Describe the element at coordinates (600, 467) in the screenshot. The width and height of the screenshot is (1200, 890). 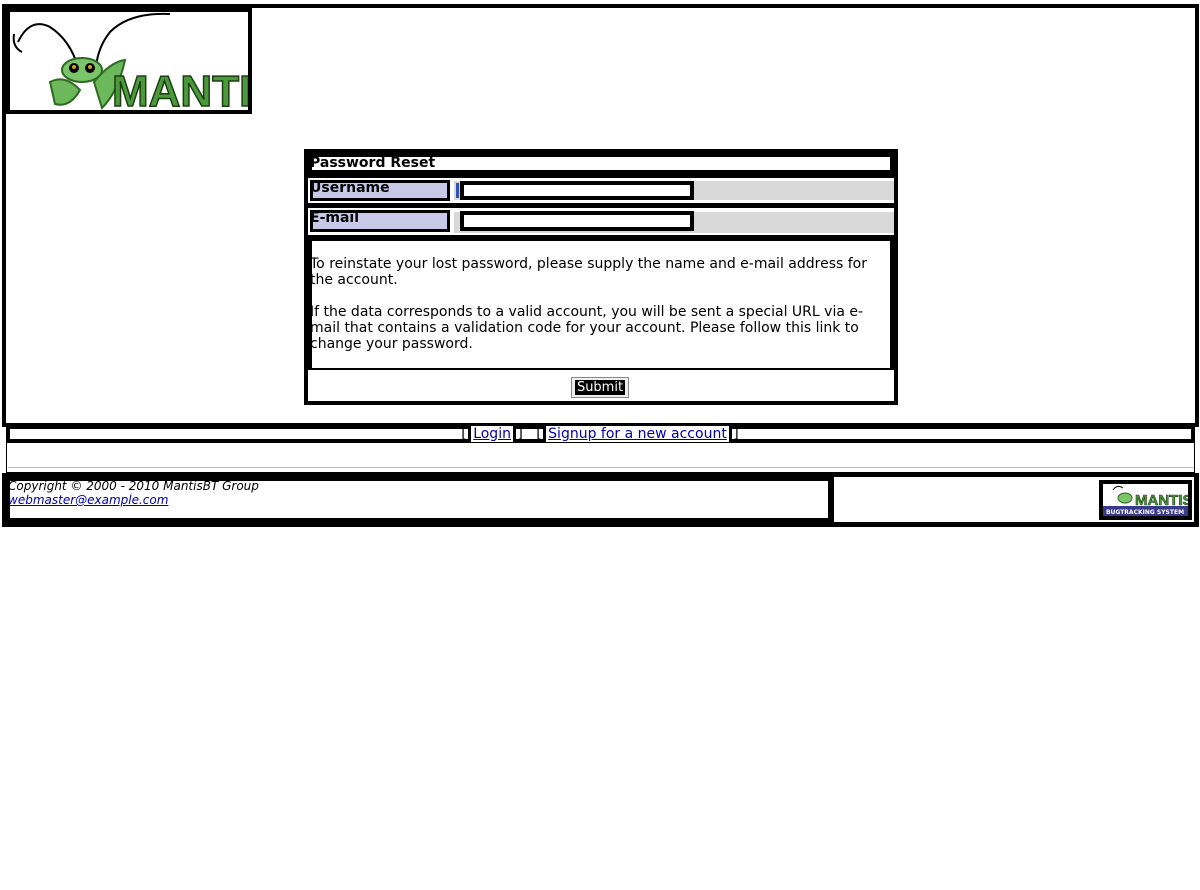
I see `footer-divider` at that location.